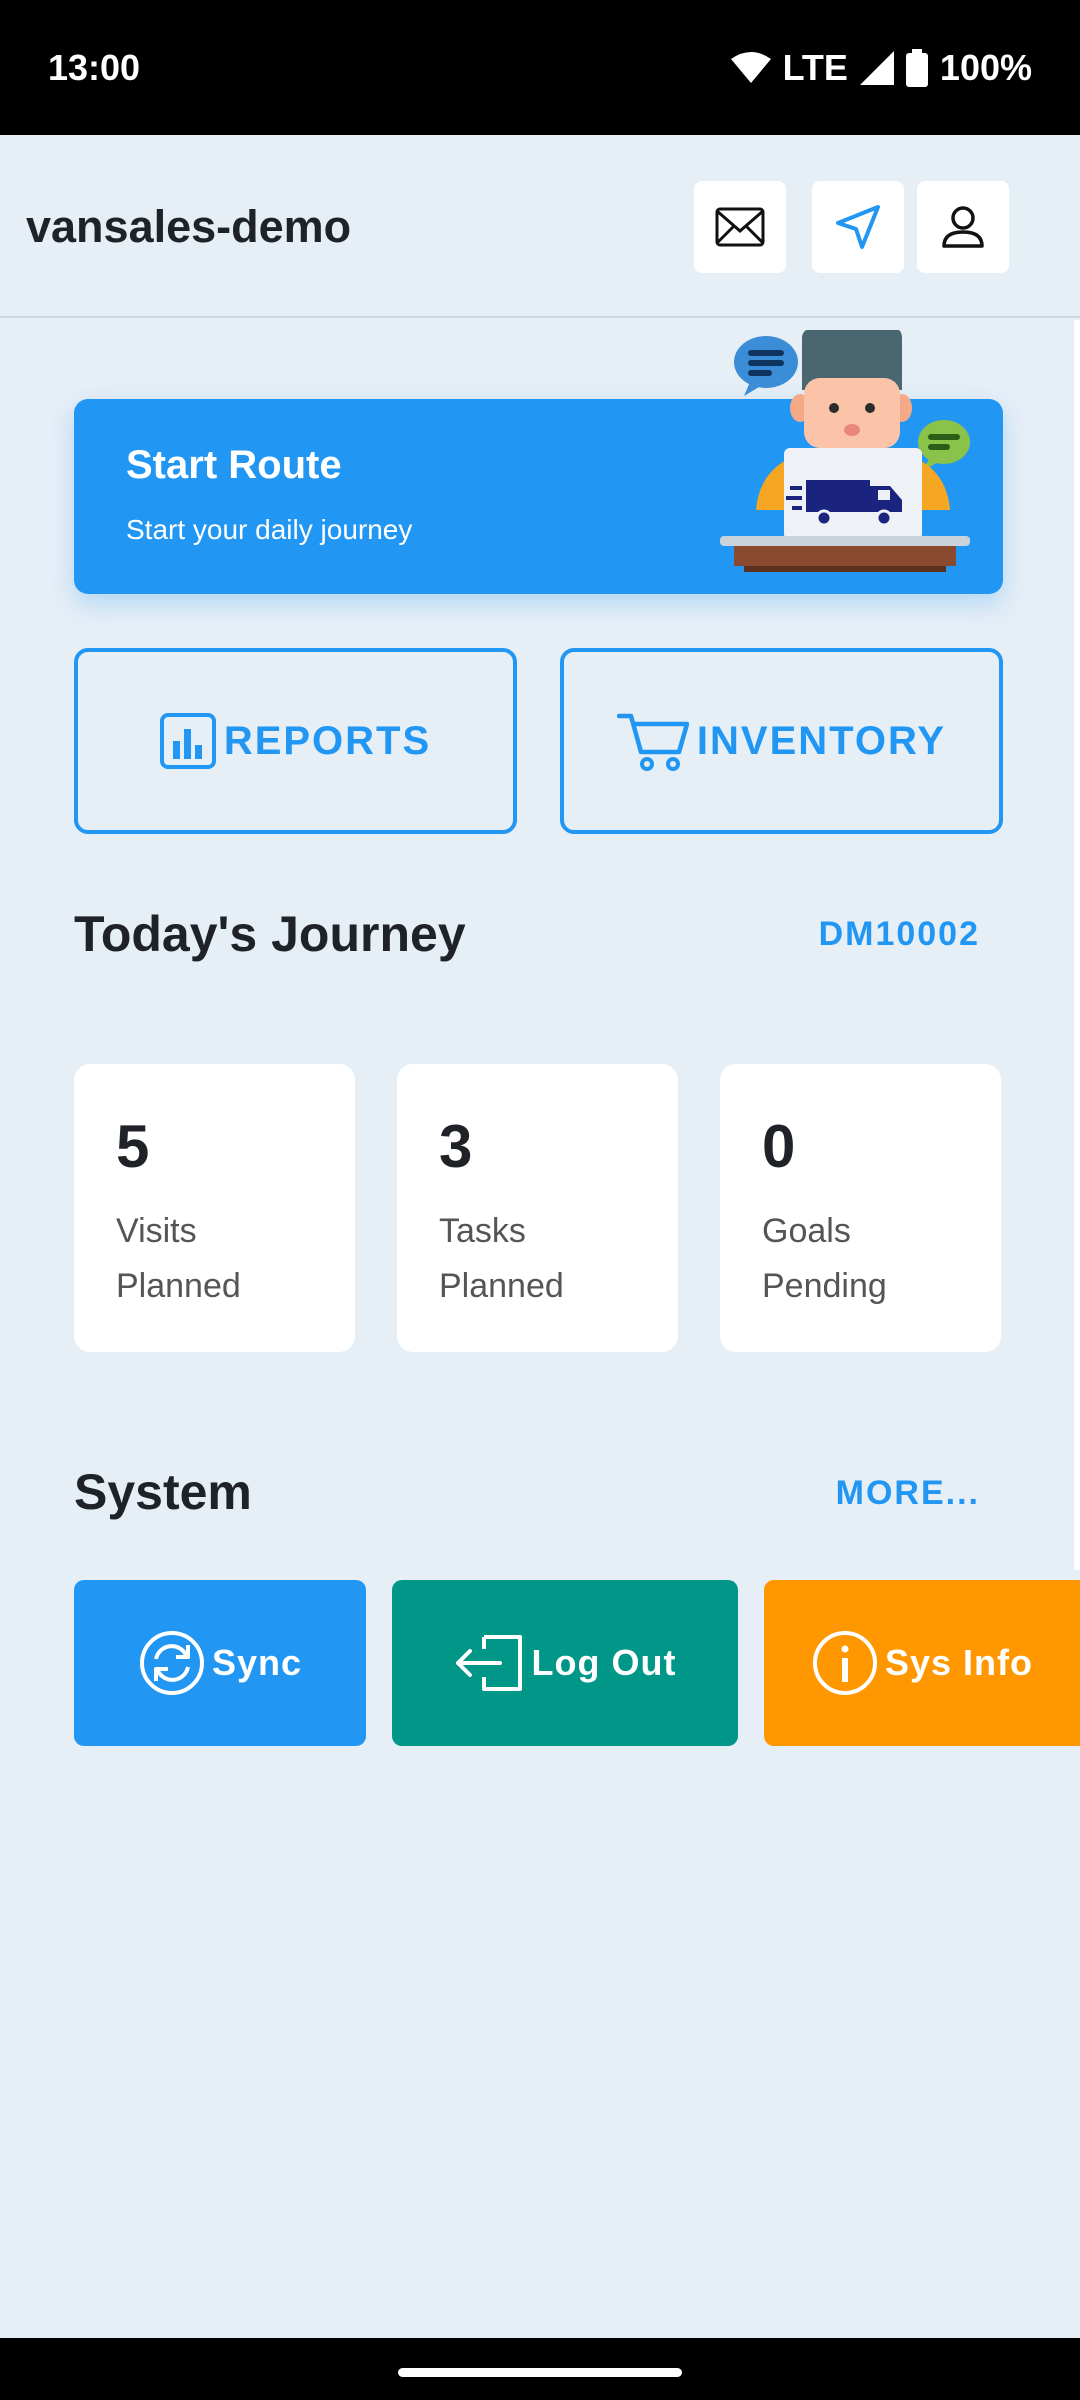 This screenshot has height=2400, width=1080. What do you see at coordinates (815, 67) in the screenshot?
I see `network-label: LTE` at bounding box center [815, 67].